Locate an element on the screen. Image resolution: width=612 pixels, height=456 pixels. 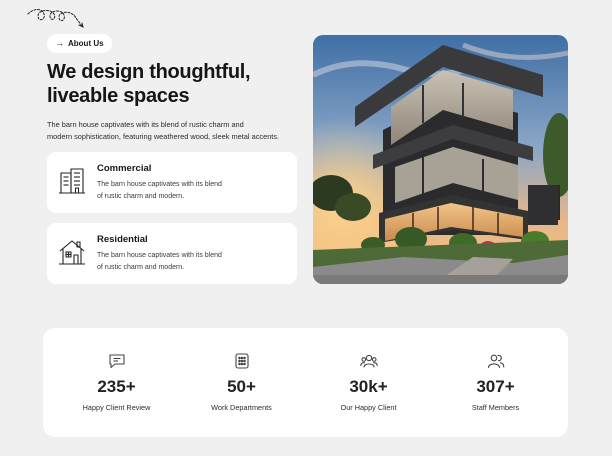
stat-label: Happy Client Review is located at coordinates (116, 407).